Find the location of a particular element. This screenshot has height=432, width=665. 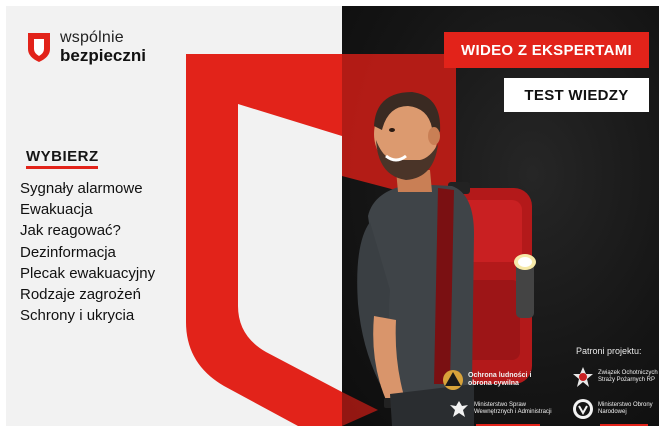

eagle-emblem-icon is located at coordinates (459, 409).